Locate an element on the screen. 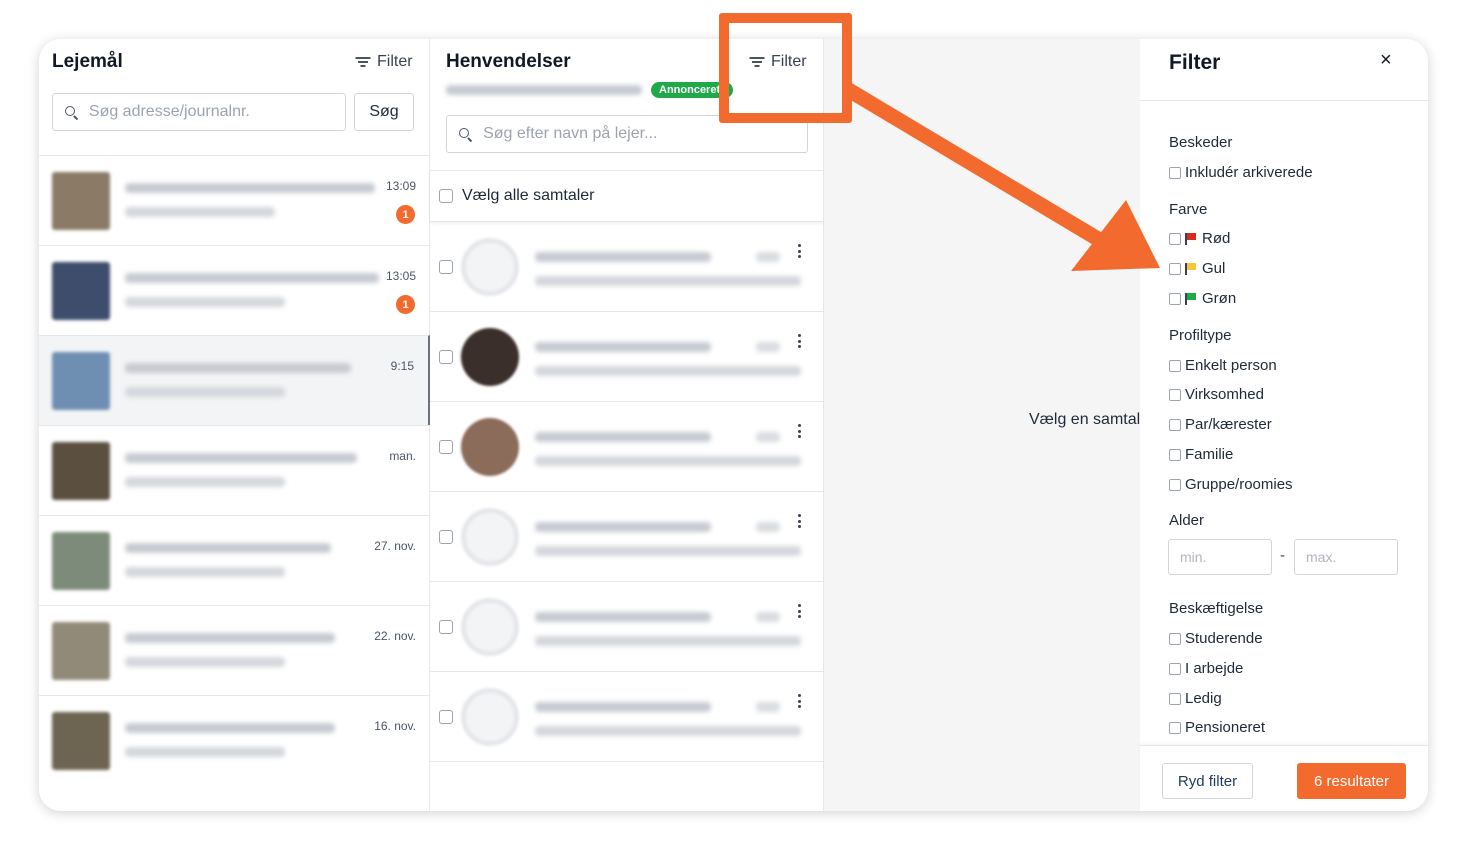 The height and width of the screenshot is (850, 1468). select-all-checkbox is located at coordinates (446, 196).